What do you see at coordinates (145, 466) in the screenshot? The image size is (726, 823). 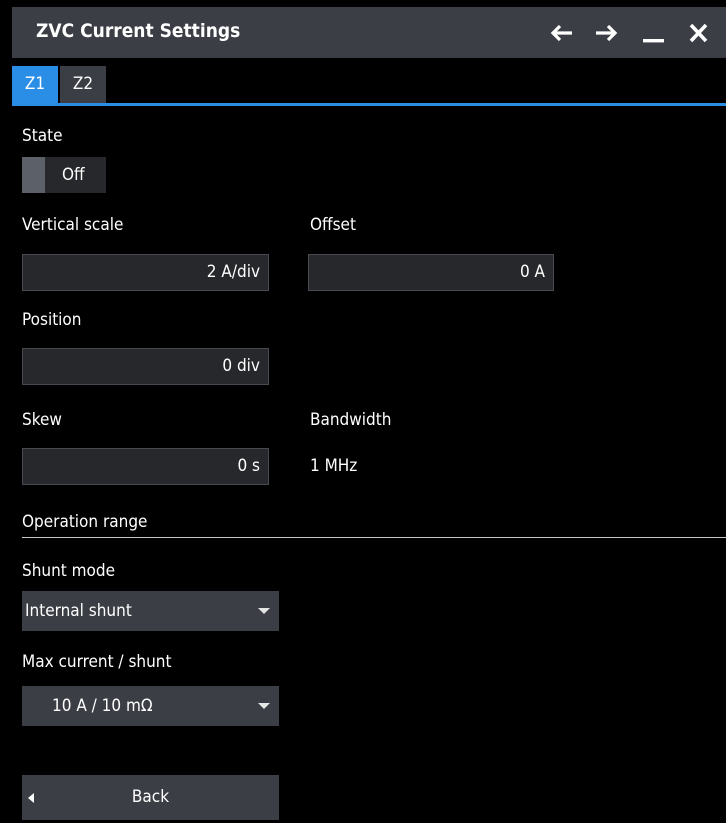 I see `skew-field: 0 s` at bounding box center [145, 466].